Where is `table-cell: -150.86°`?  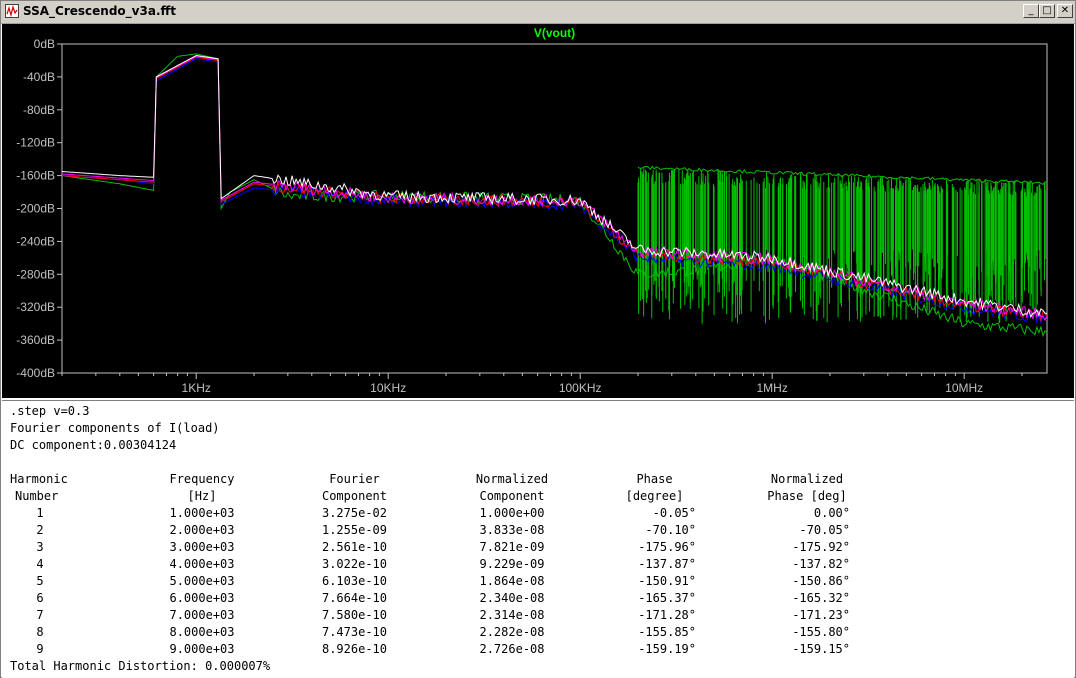
table-cell: -150.86° is located at coordinates (821, 581).